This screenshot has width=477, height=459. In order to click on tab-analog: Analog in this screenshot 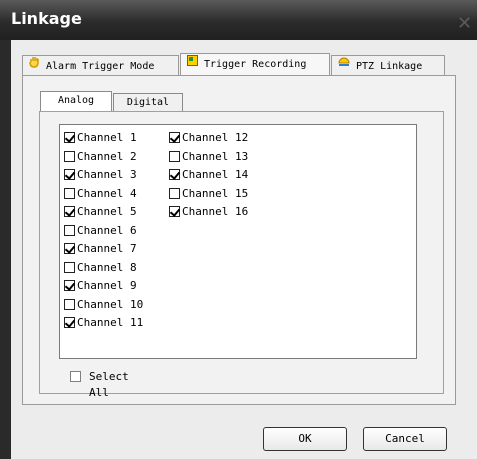, I will do `click(76, 102)`.